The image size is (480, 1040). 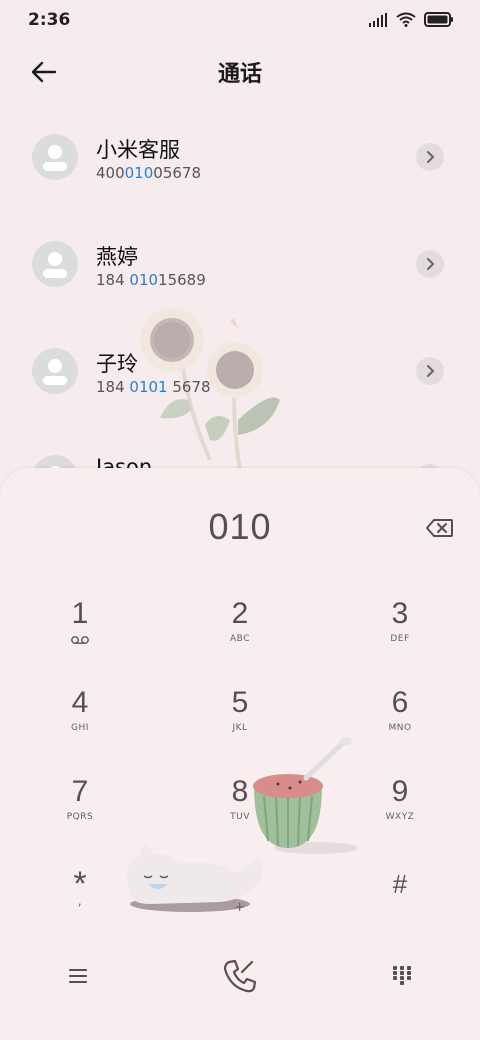 I want to click on phone-icon, so click(x=240, y=976).